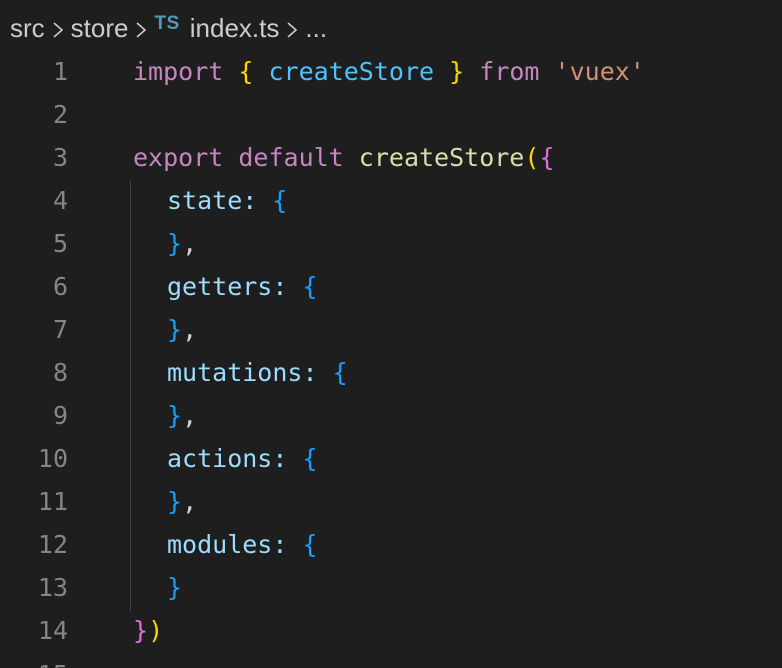  I want to click on breadcrumb-item-store: store, so click(100, 28).